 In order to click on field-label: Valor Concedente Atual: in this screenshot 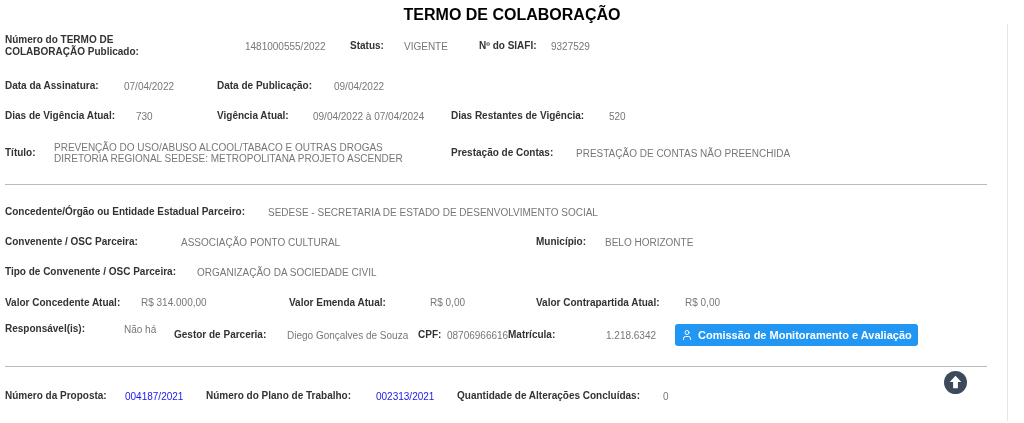, I will do `click(63, 302)`.